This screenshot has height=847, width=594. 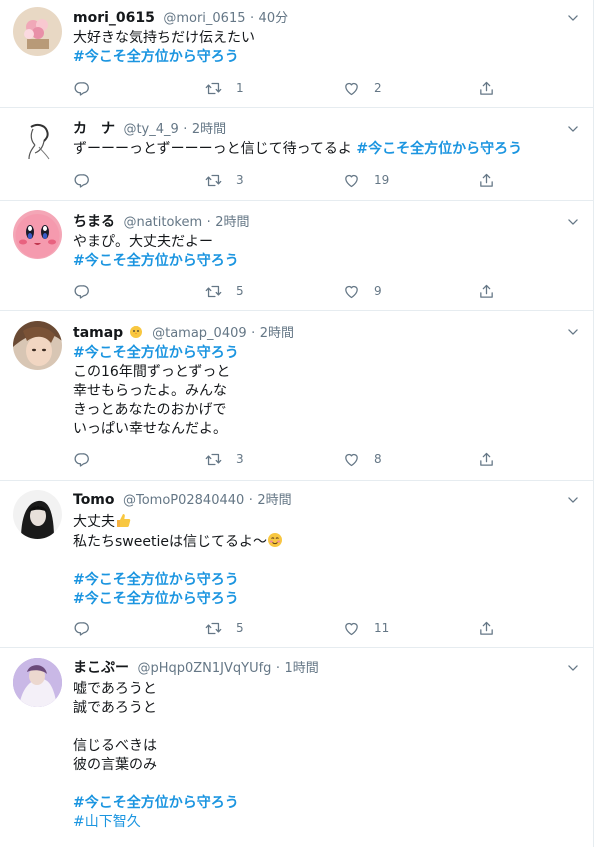 I want to click on retweet-icon, so click(x=213, y=291).